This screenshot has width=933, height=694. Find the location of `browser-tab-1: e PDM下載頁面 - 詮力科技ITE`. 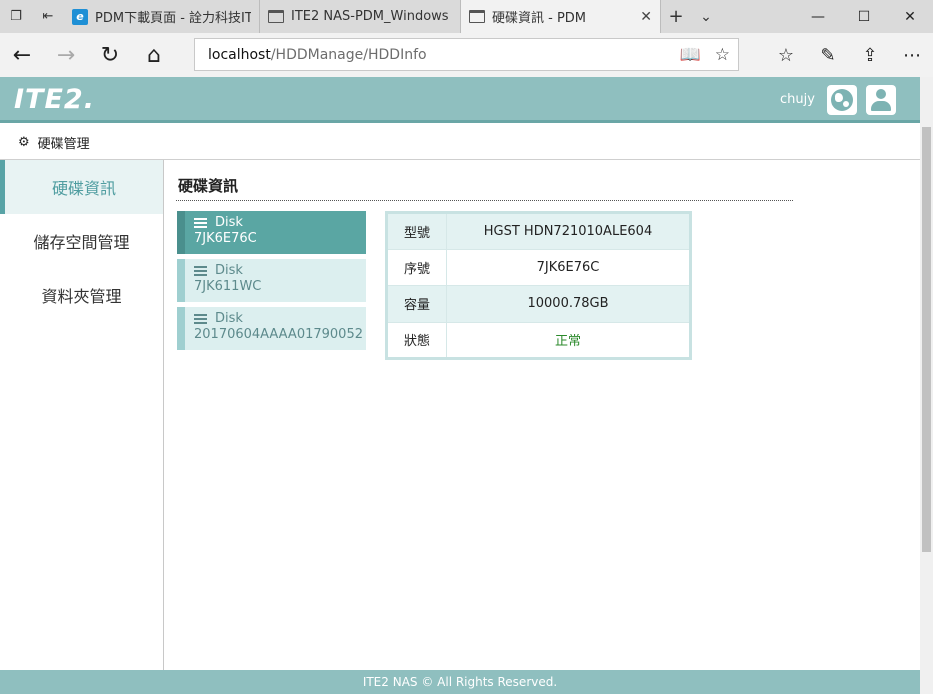

browser-tab-1: e PDM下載頁面 - 詮力科技ITE is located at coordinates (162, 16).